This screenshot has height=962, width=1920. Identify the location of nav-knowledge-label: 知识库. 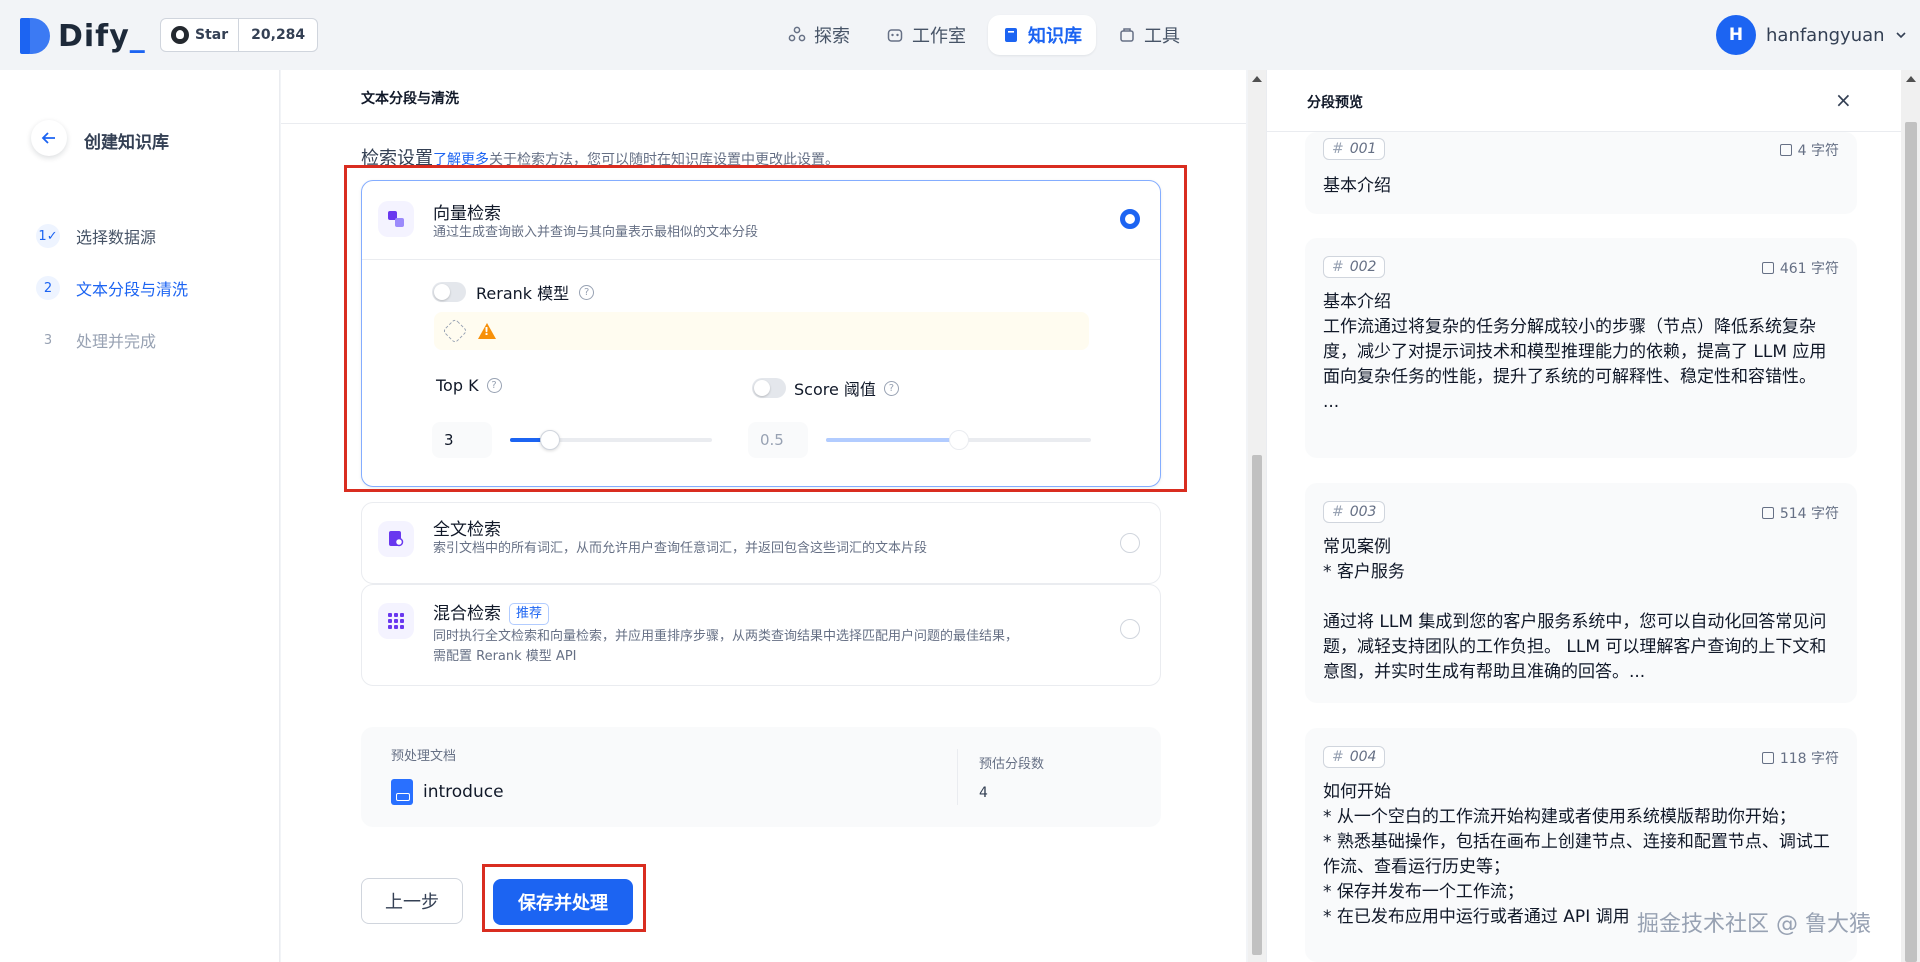
(1055, 36).